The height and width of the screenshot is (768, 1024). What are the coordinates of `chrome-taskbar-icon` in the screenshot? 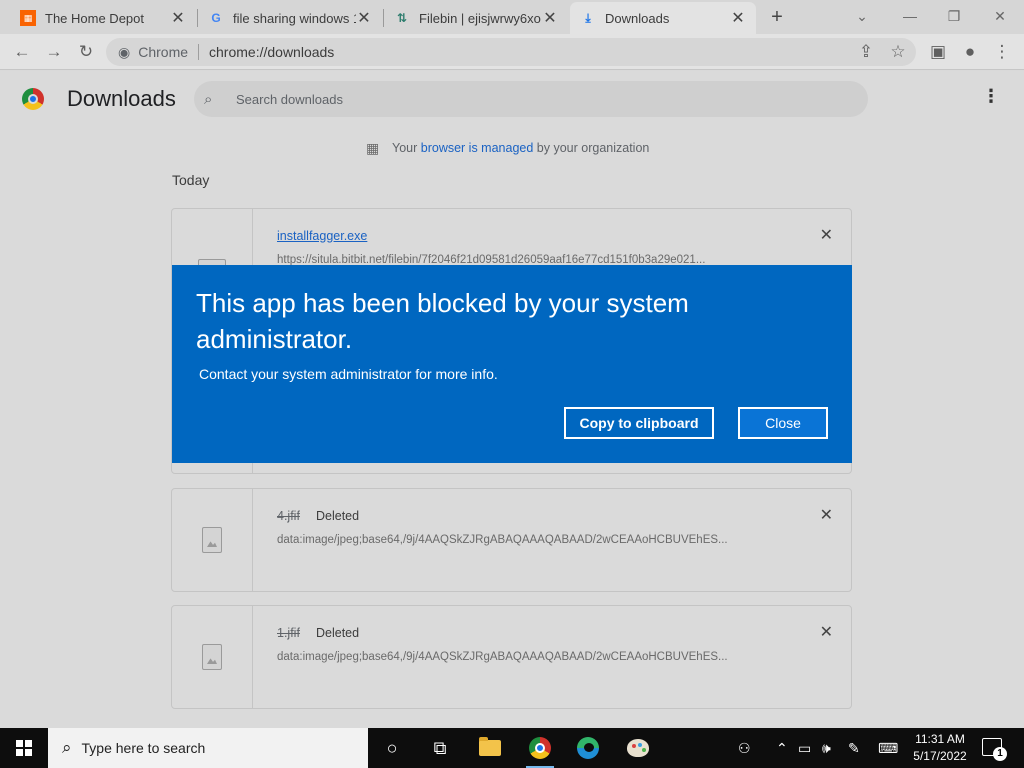 It's located at (540, 751).